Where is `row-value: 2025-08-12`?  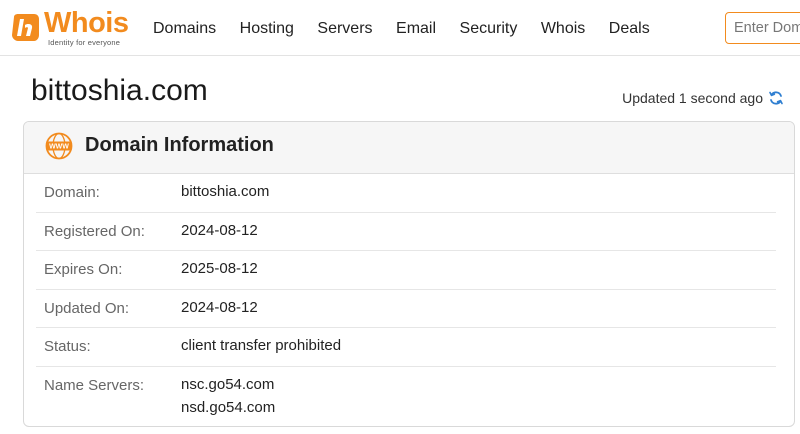 row-value: 2025-08-12 is located at coordinates (219, 269).